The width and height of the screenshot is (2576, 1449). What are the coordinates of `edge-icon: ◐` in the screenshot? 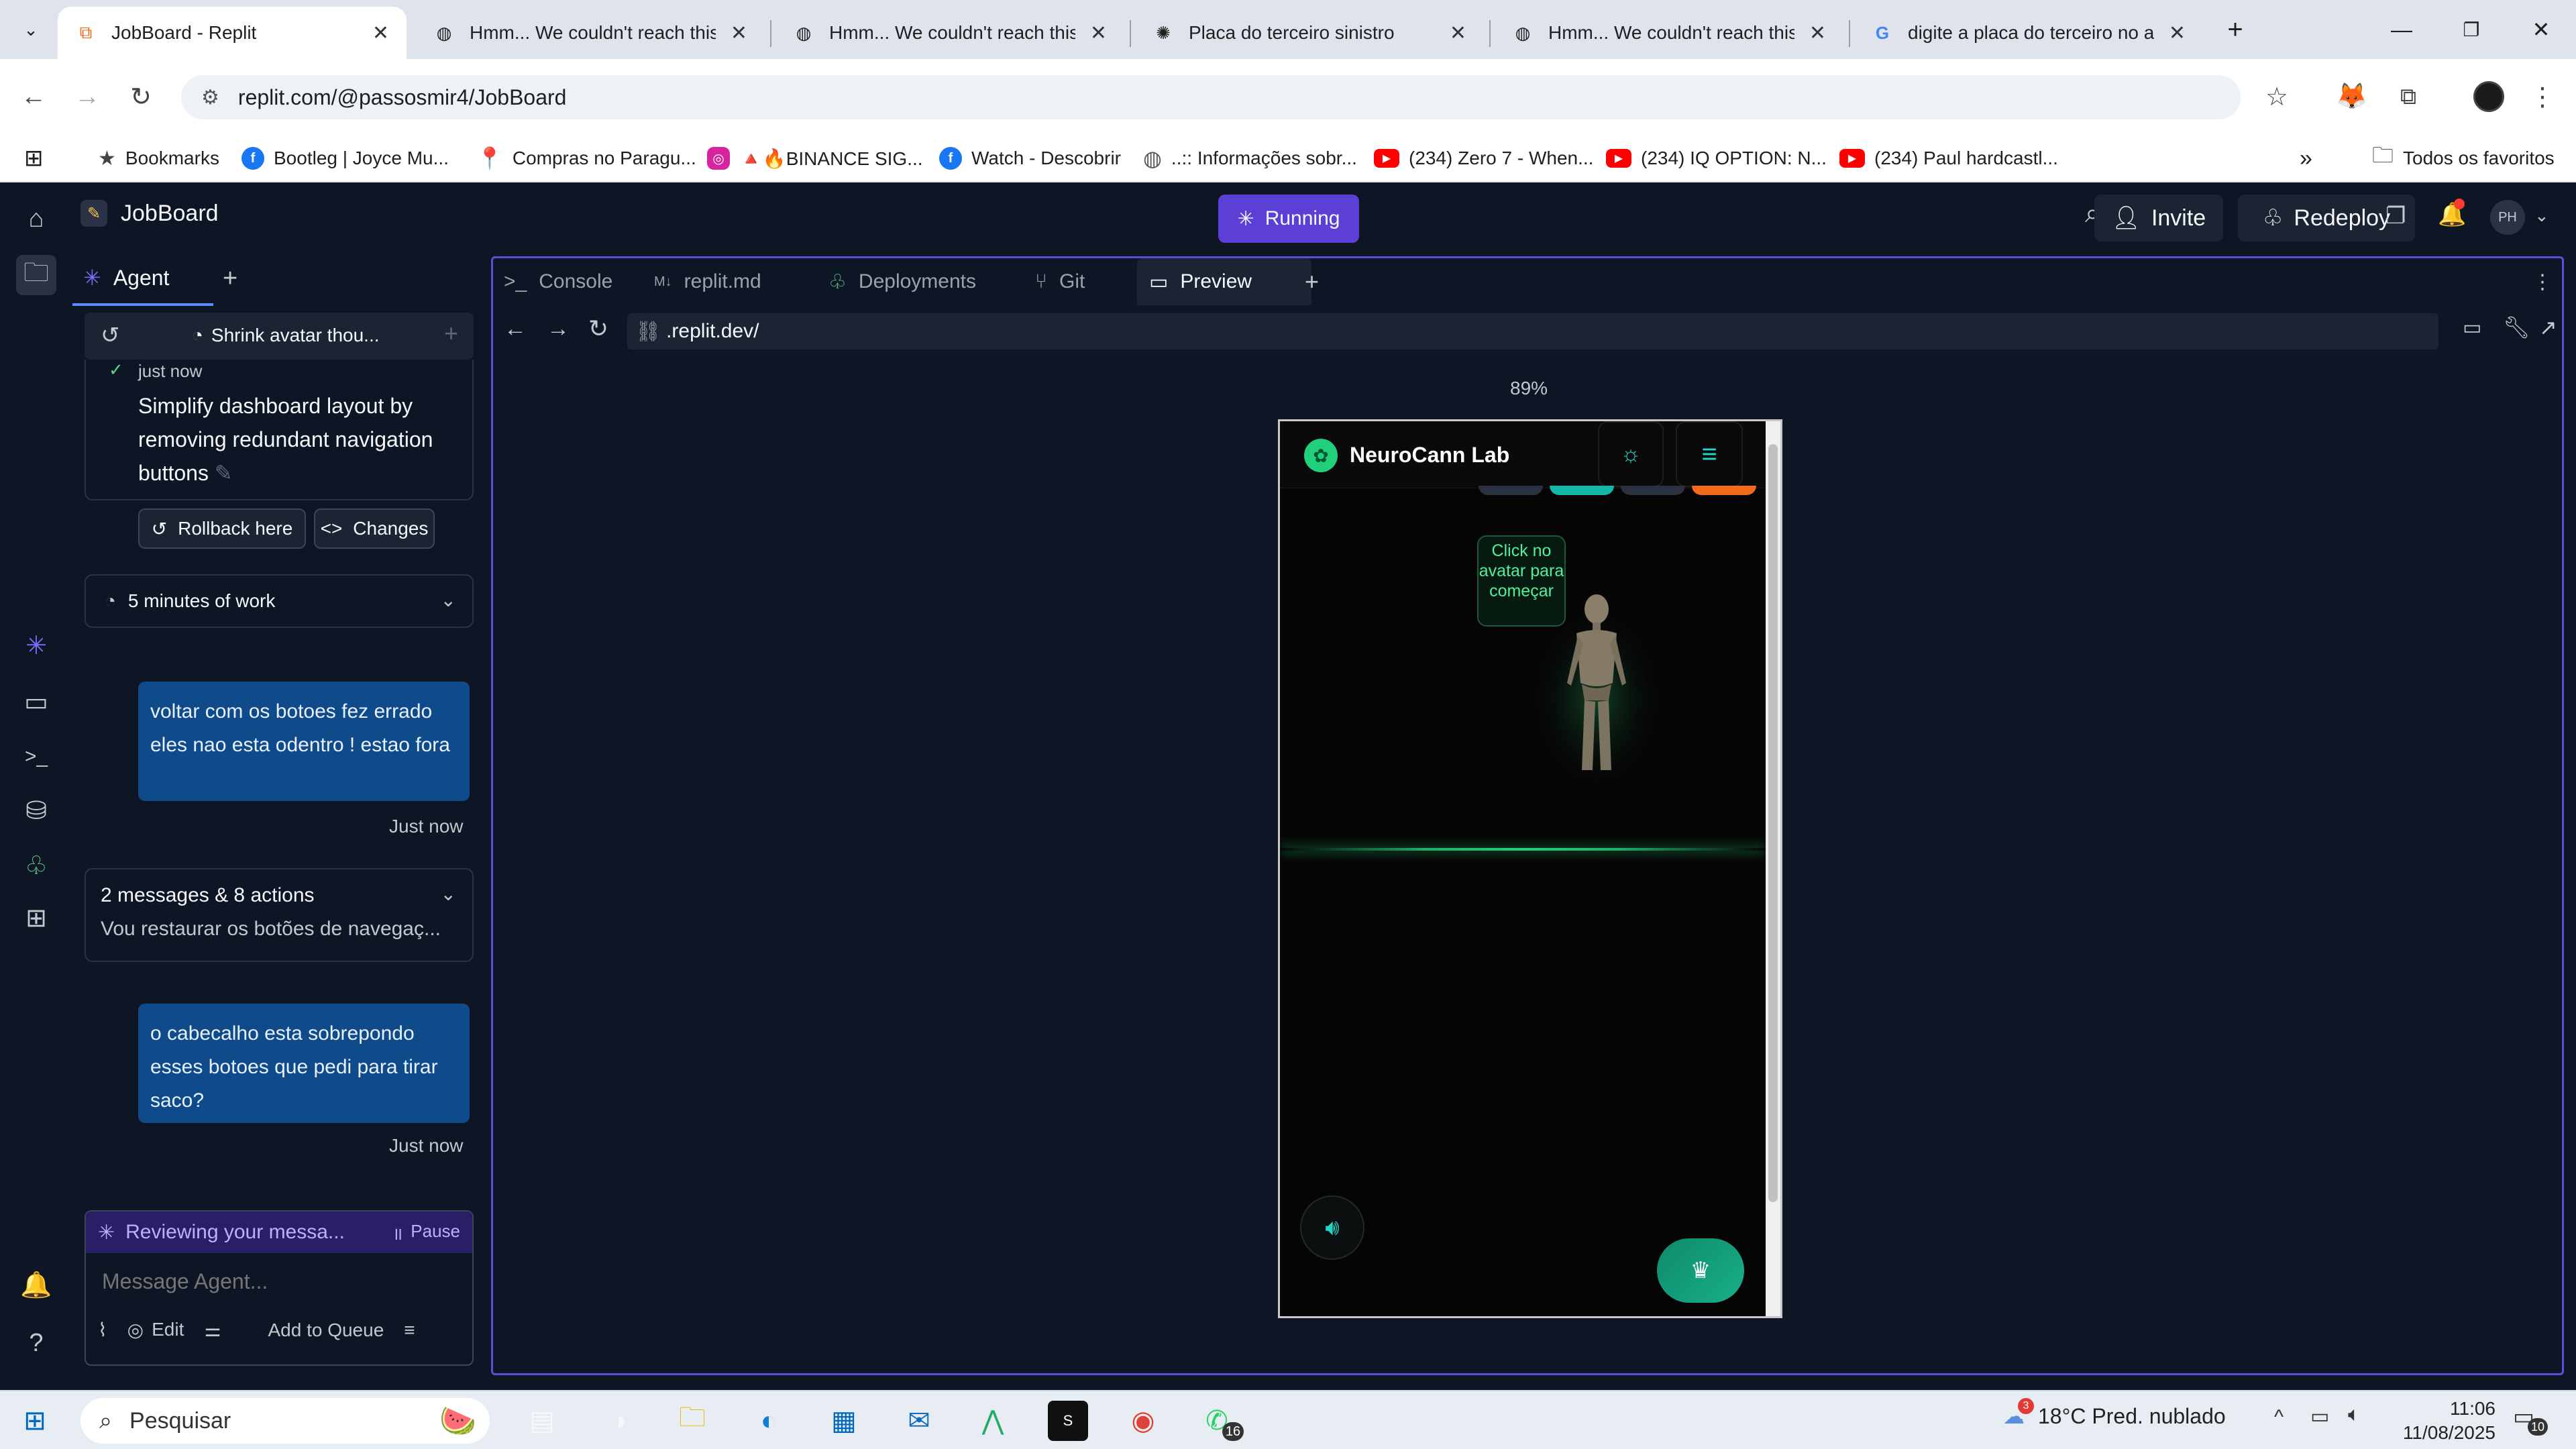 It's located at (769, 1421).